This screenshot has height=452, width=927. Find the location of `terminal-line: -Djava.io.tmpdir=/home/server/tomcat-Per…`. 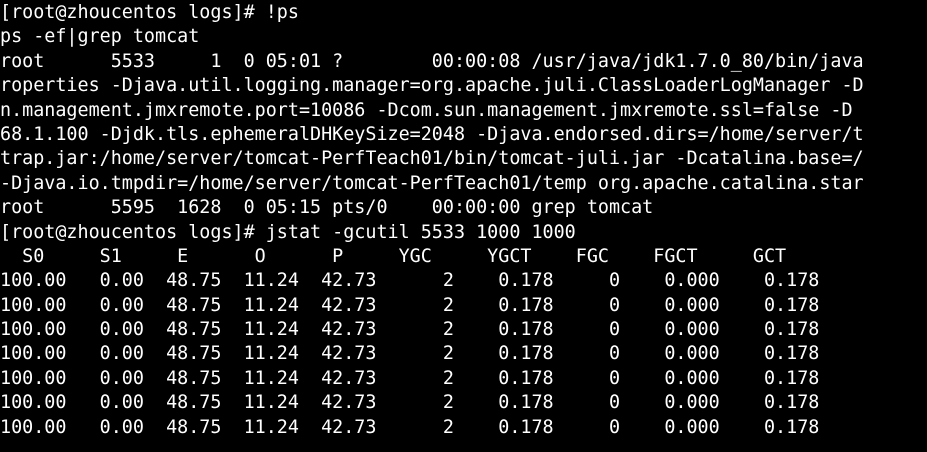

terminal-line: -Djava.io.tmpdir=/home/server/tomcat-Per… is located at coordinates (432, 183).